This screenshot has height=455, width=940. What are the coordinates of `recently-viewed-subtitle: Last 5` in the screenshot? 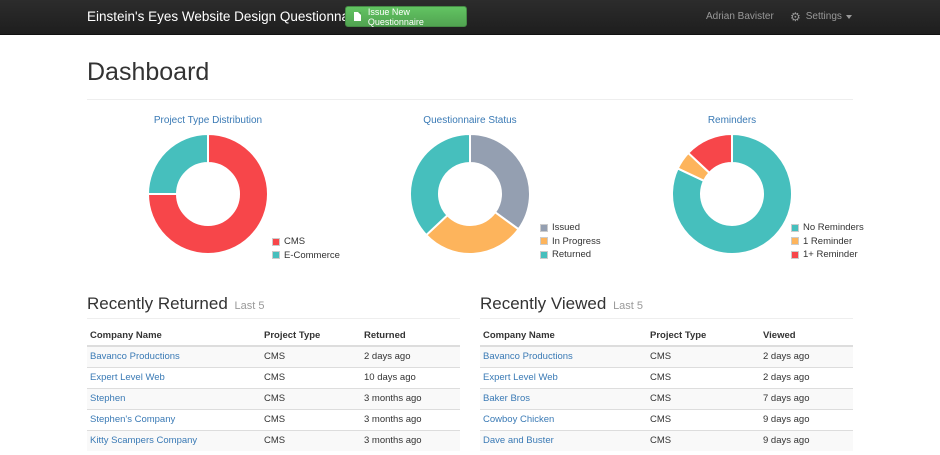 It's located at (628, 306).